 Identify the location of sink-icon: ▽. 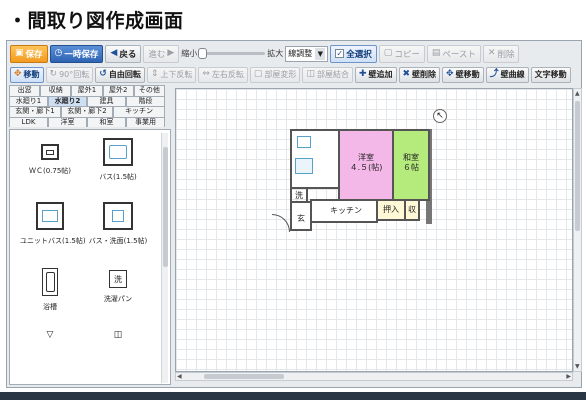
(50, 335).